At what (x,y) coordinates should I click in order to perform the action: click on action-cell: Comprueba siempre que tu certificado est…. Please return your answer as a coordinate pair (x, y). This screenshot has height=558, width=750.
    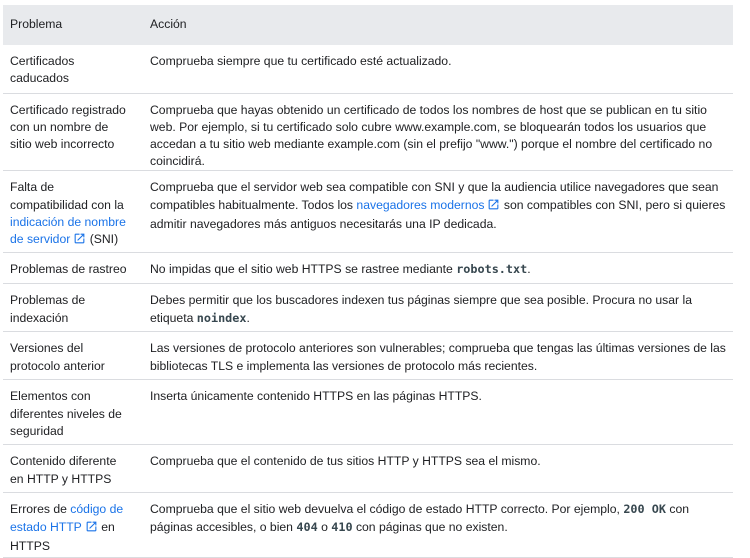
    Looking at the image, I should click on (436, 69).